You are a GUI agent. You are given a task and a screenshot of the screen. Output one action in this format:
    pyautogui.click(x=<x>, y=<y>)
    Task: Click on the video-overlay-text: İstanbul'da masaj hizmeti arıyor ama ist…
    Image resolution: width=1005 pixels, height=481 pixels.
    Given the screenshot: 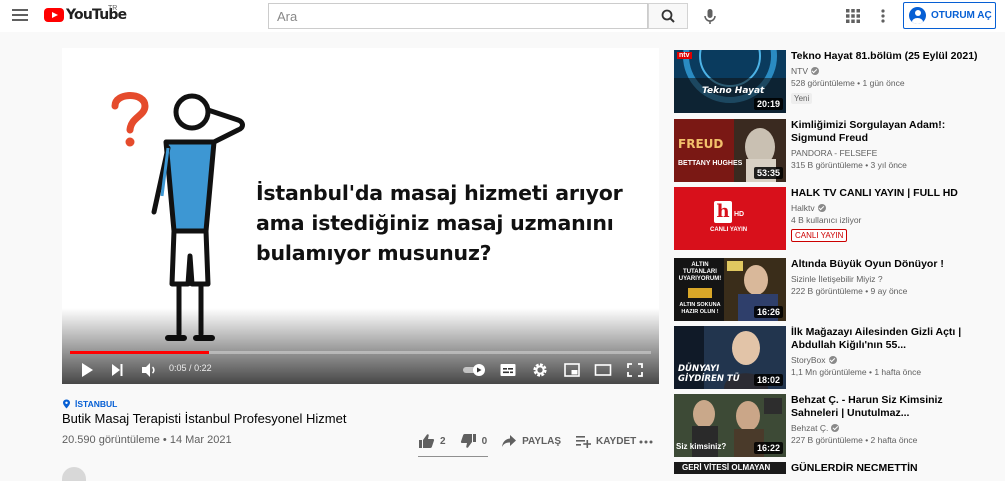 What is the action you would take?
    pyautogui.click(x=456, y=223)
    